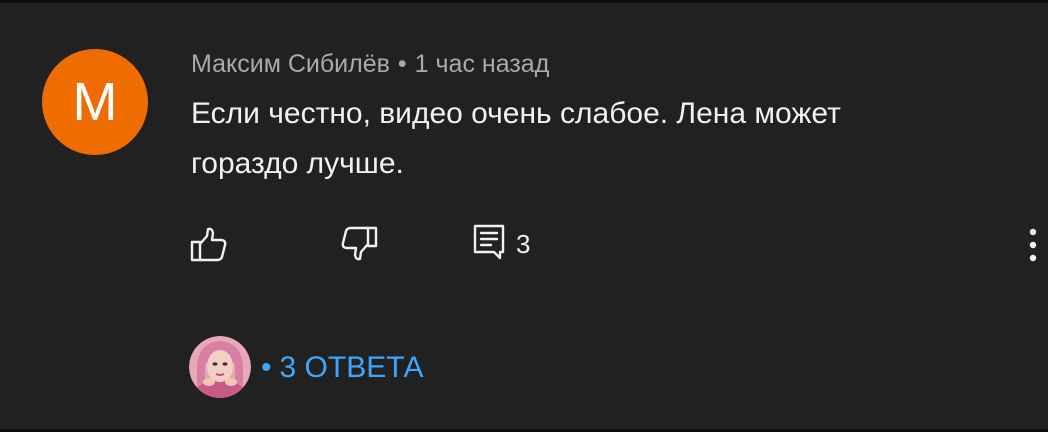 Image resolution: width=1048 pixels, height=432 pixels. I want to click on more-options-button, so click(1033, 245).